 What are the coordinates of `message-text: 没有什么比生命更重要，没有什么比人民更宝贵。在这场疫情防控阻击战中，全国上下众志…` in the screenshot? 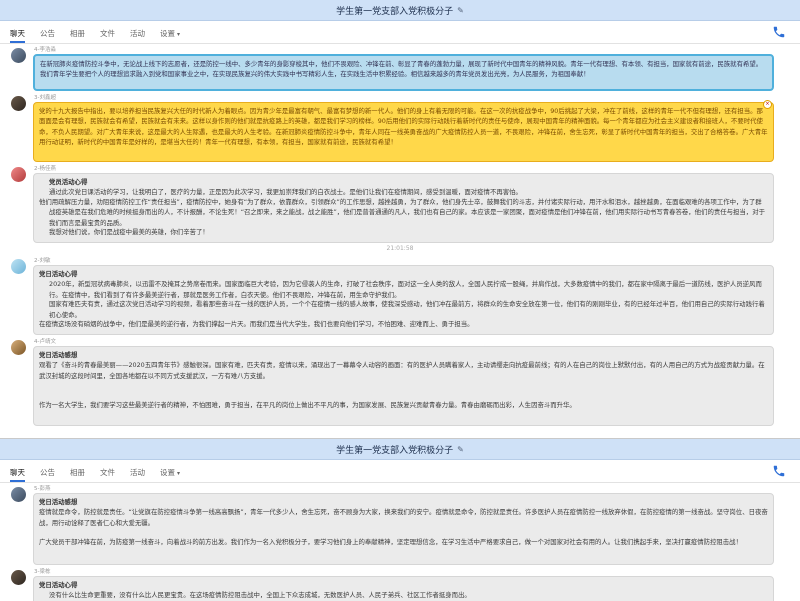 It's located at (260, 595).